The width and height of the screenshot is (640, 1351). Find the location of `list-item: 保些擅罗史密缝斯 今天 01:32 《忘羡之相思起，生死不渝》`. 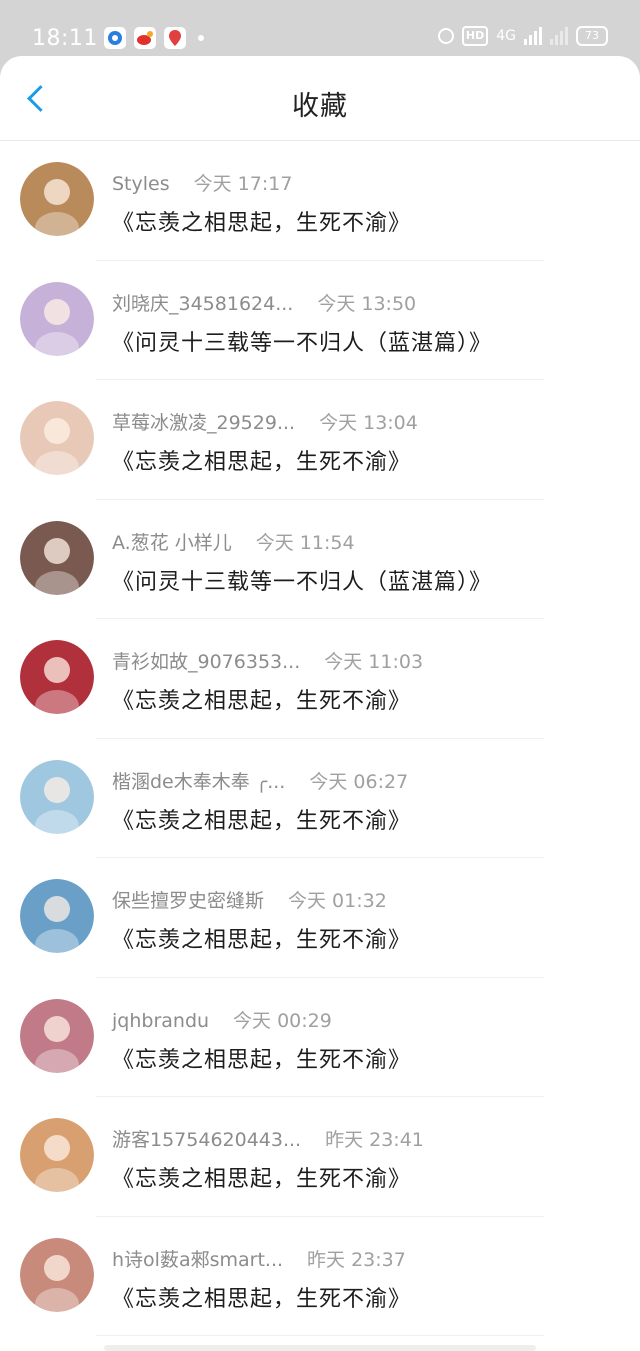

list-item: 保些擅罗史密缝斯 今天 01:32 《忘羡之相思起，生死不渝》 is located at coordinates (320, 918).